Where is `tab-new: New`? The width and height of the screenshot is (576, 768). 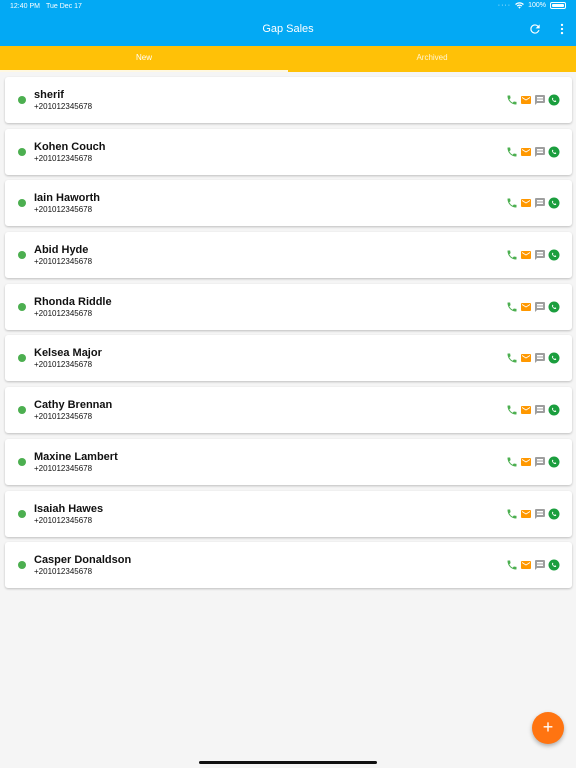 tab-new: New is located at coordinates (144, 59).